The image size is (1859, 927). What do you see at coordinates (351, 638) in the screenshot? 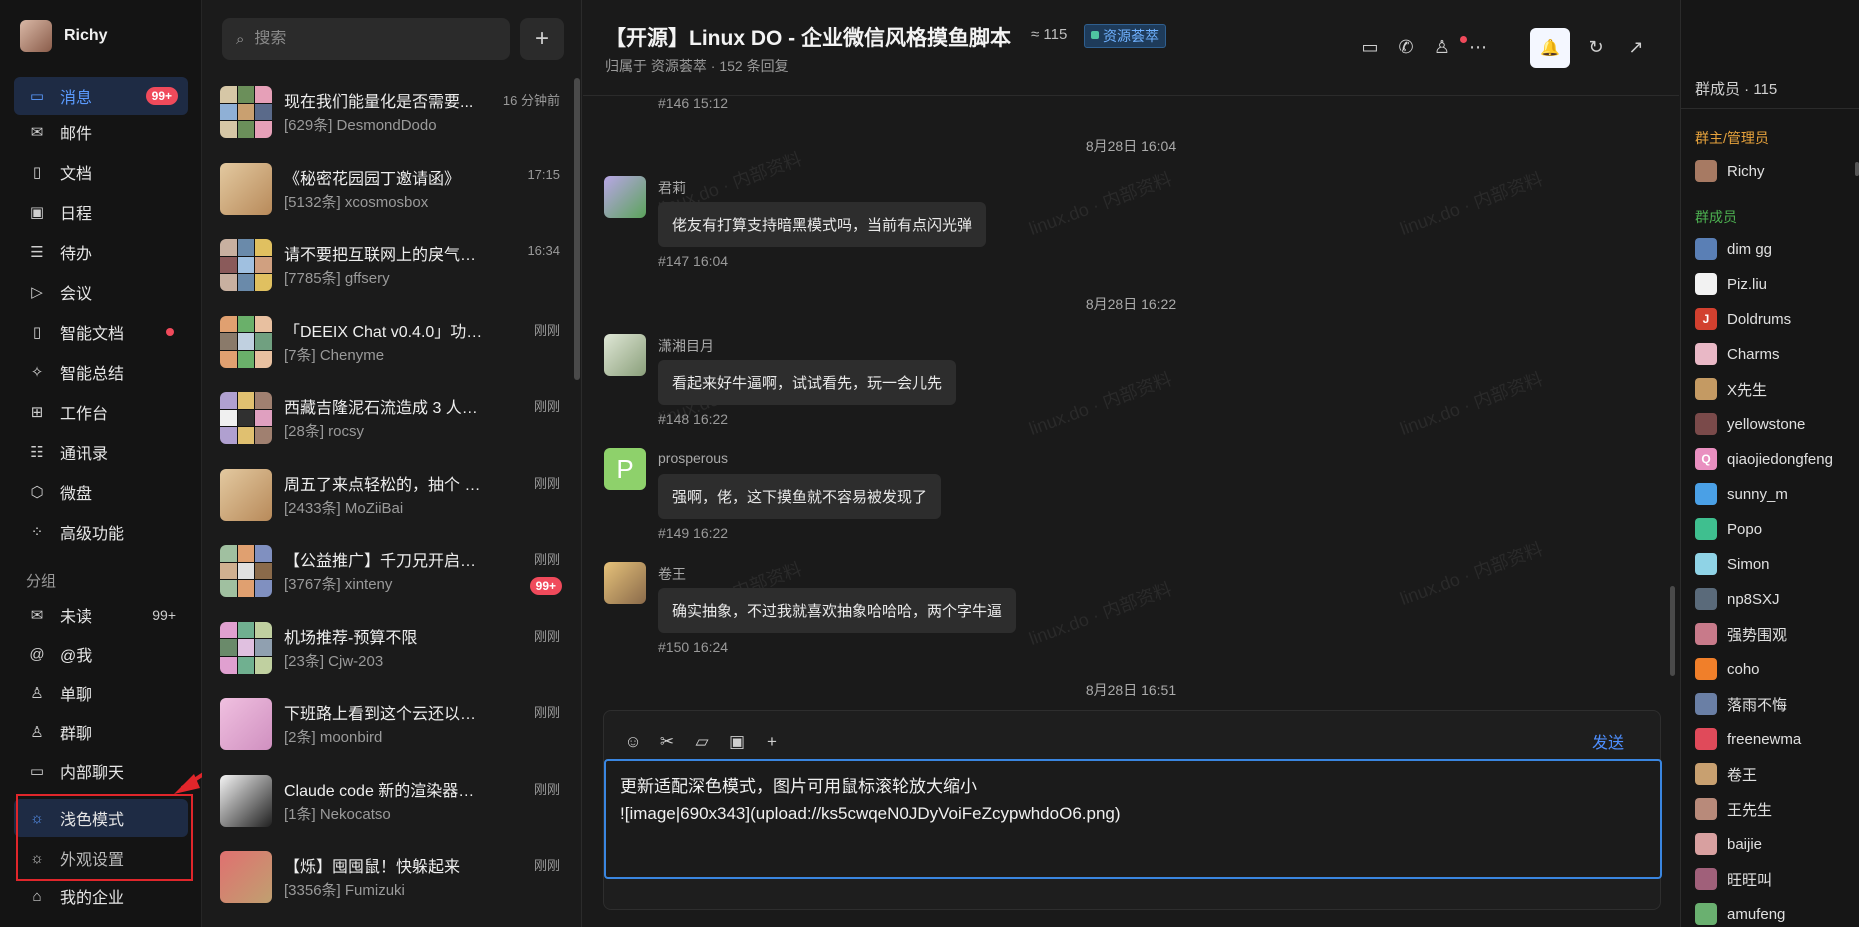
I see `conversation-title: 机场推荐-预算不限` at bounding box center [351, 638].